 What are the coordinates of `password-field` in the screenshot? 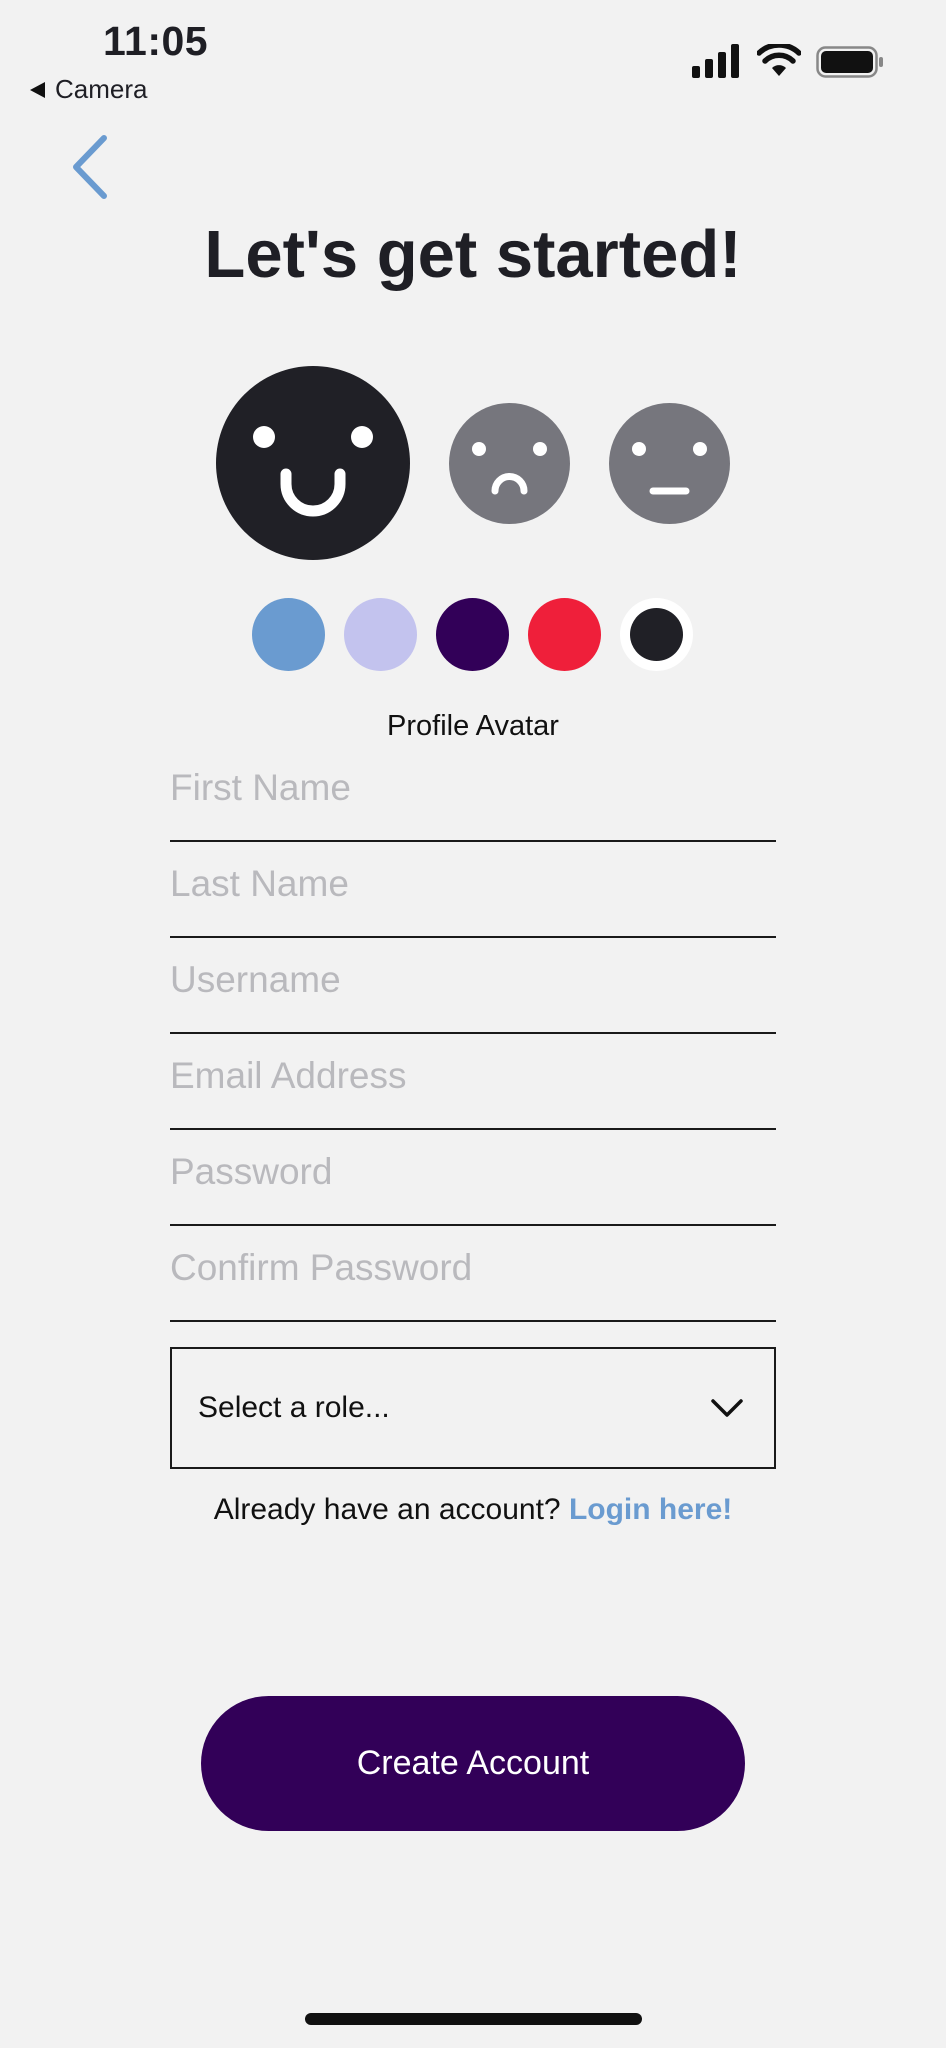 It's located at (473, 1179).